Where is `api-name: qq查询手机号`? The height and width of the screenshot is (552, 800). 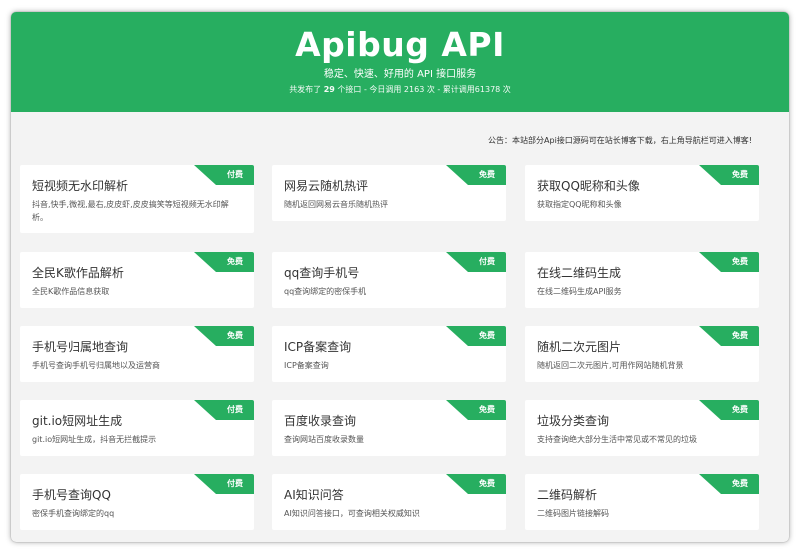
api-name: qq查询手机号 is located at coordinates (322, 273).